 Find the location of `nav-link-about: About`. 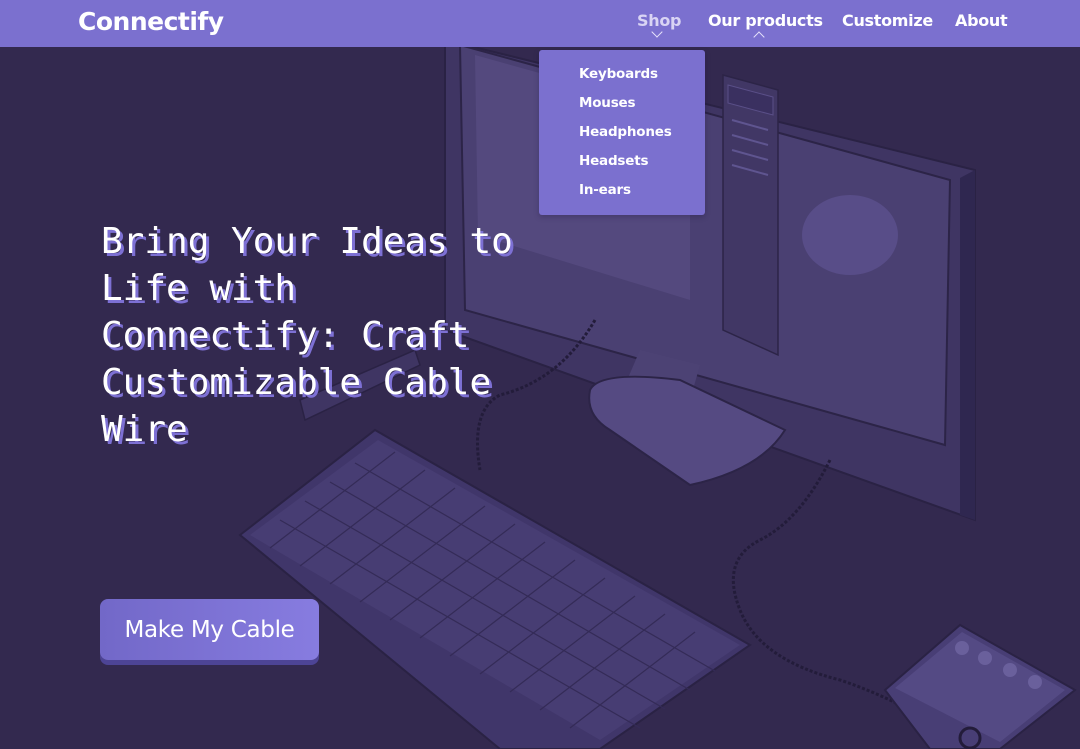

nav-link-about: About is located at coordinates (981, 20).